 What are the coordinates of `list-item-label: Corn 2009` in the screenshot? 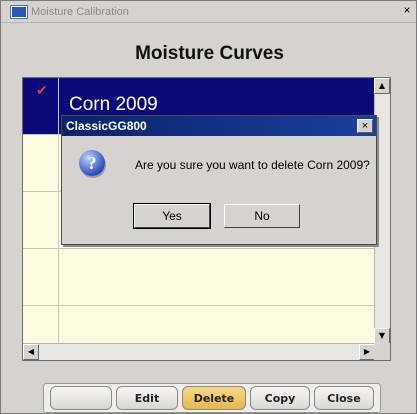 It's located at (113, 104).